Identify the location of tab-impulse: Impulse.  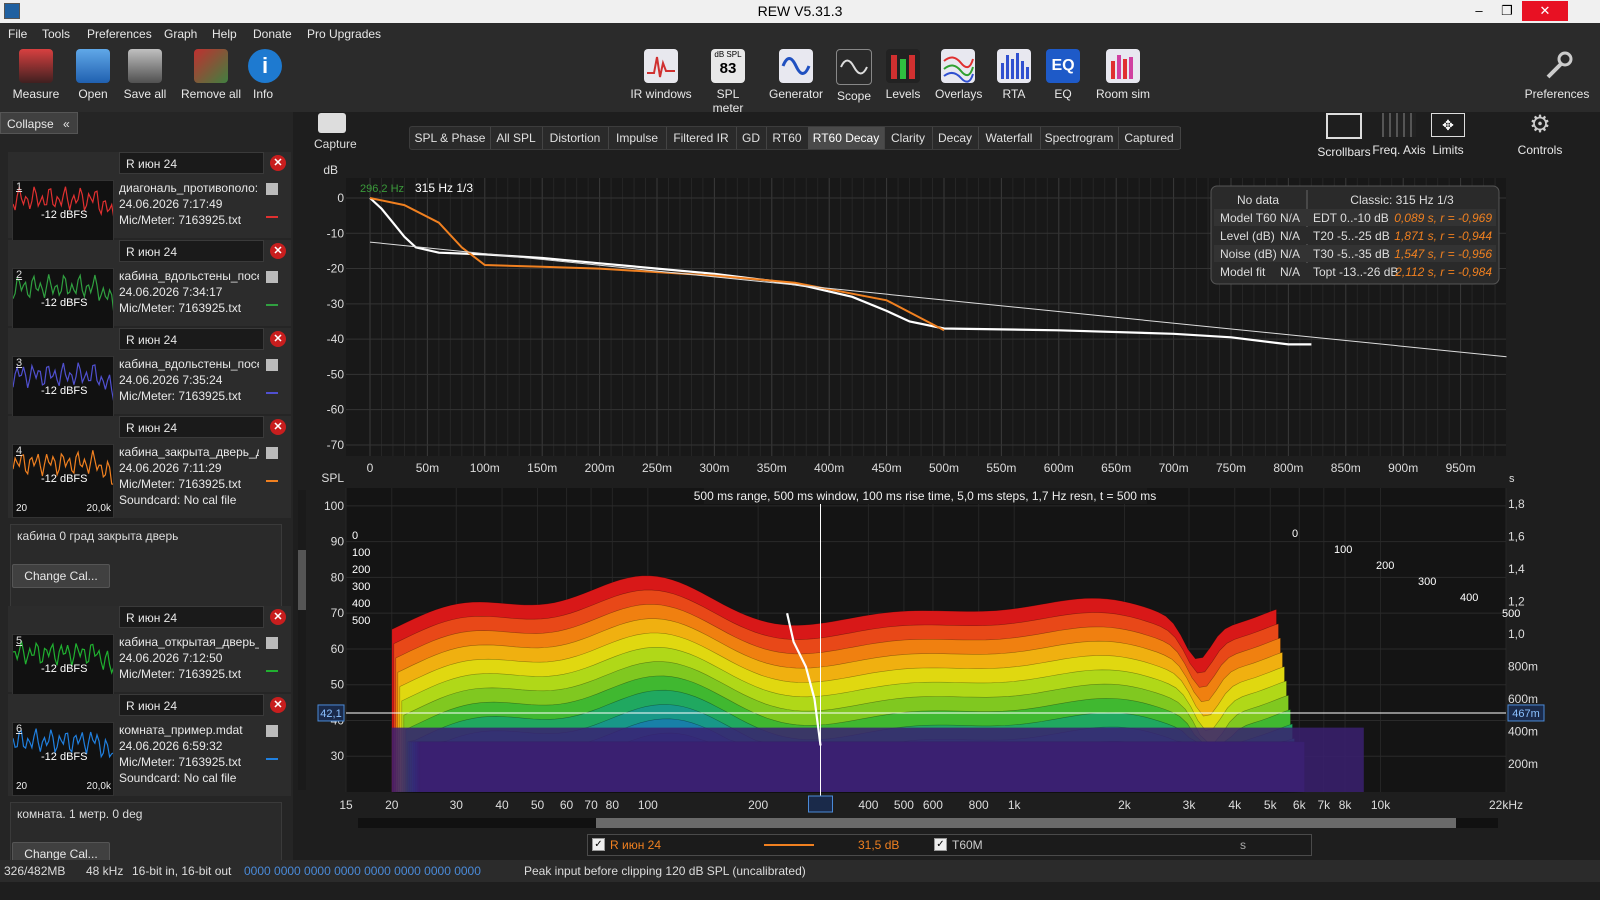
(637, 138).